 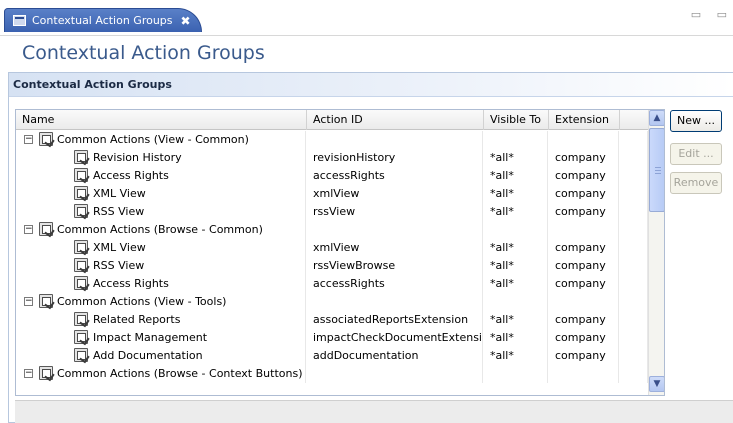 I want to click on column-header-visible-to: Visible To, so click(x=516, y=120).